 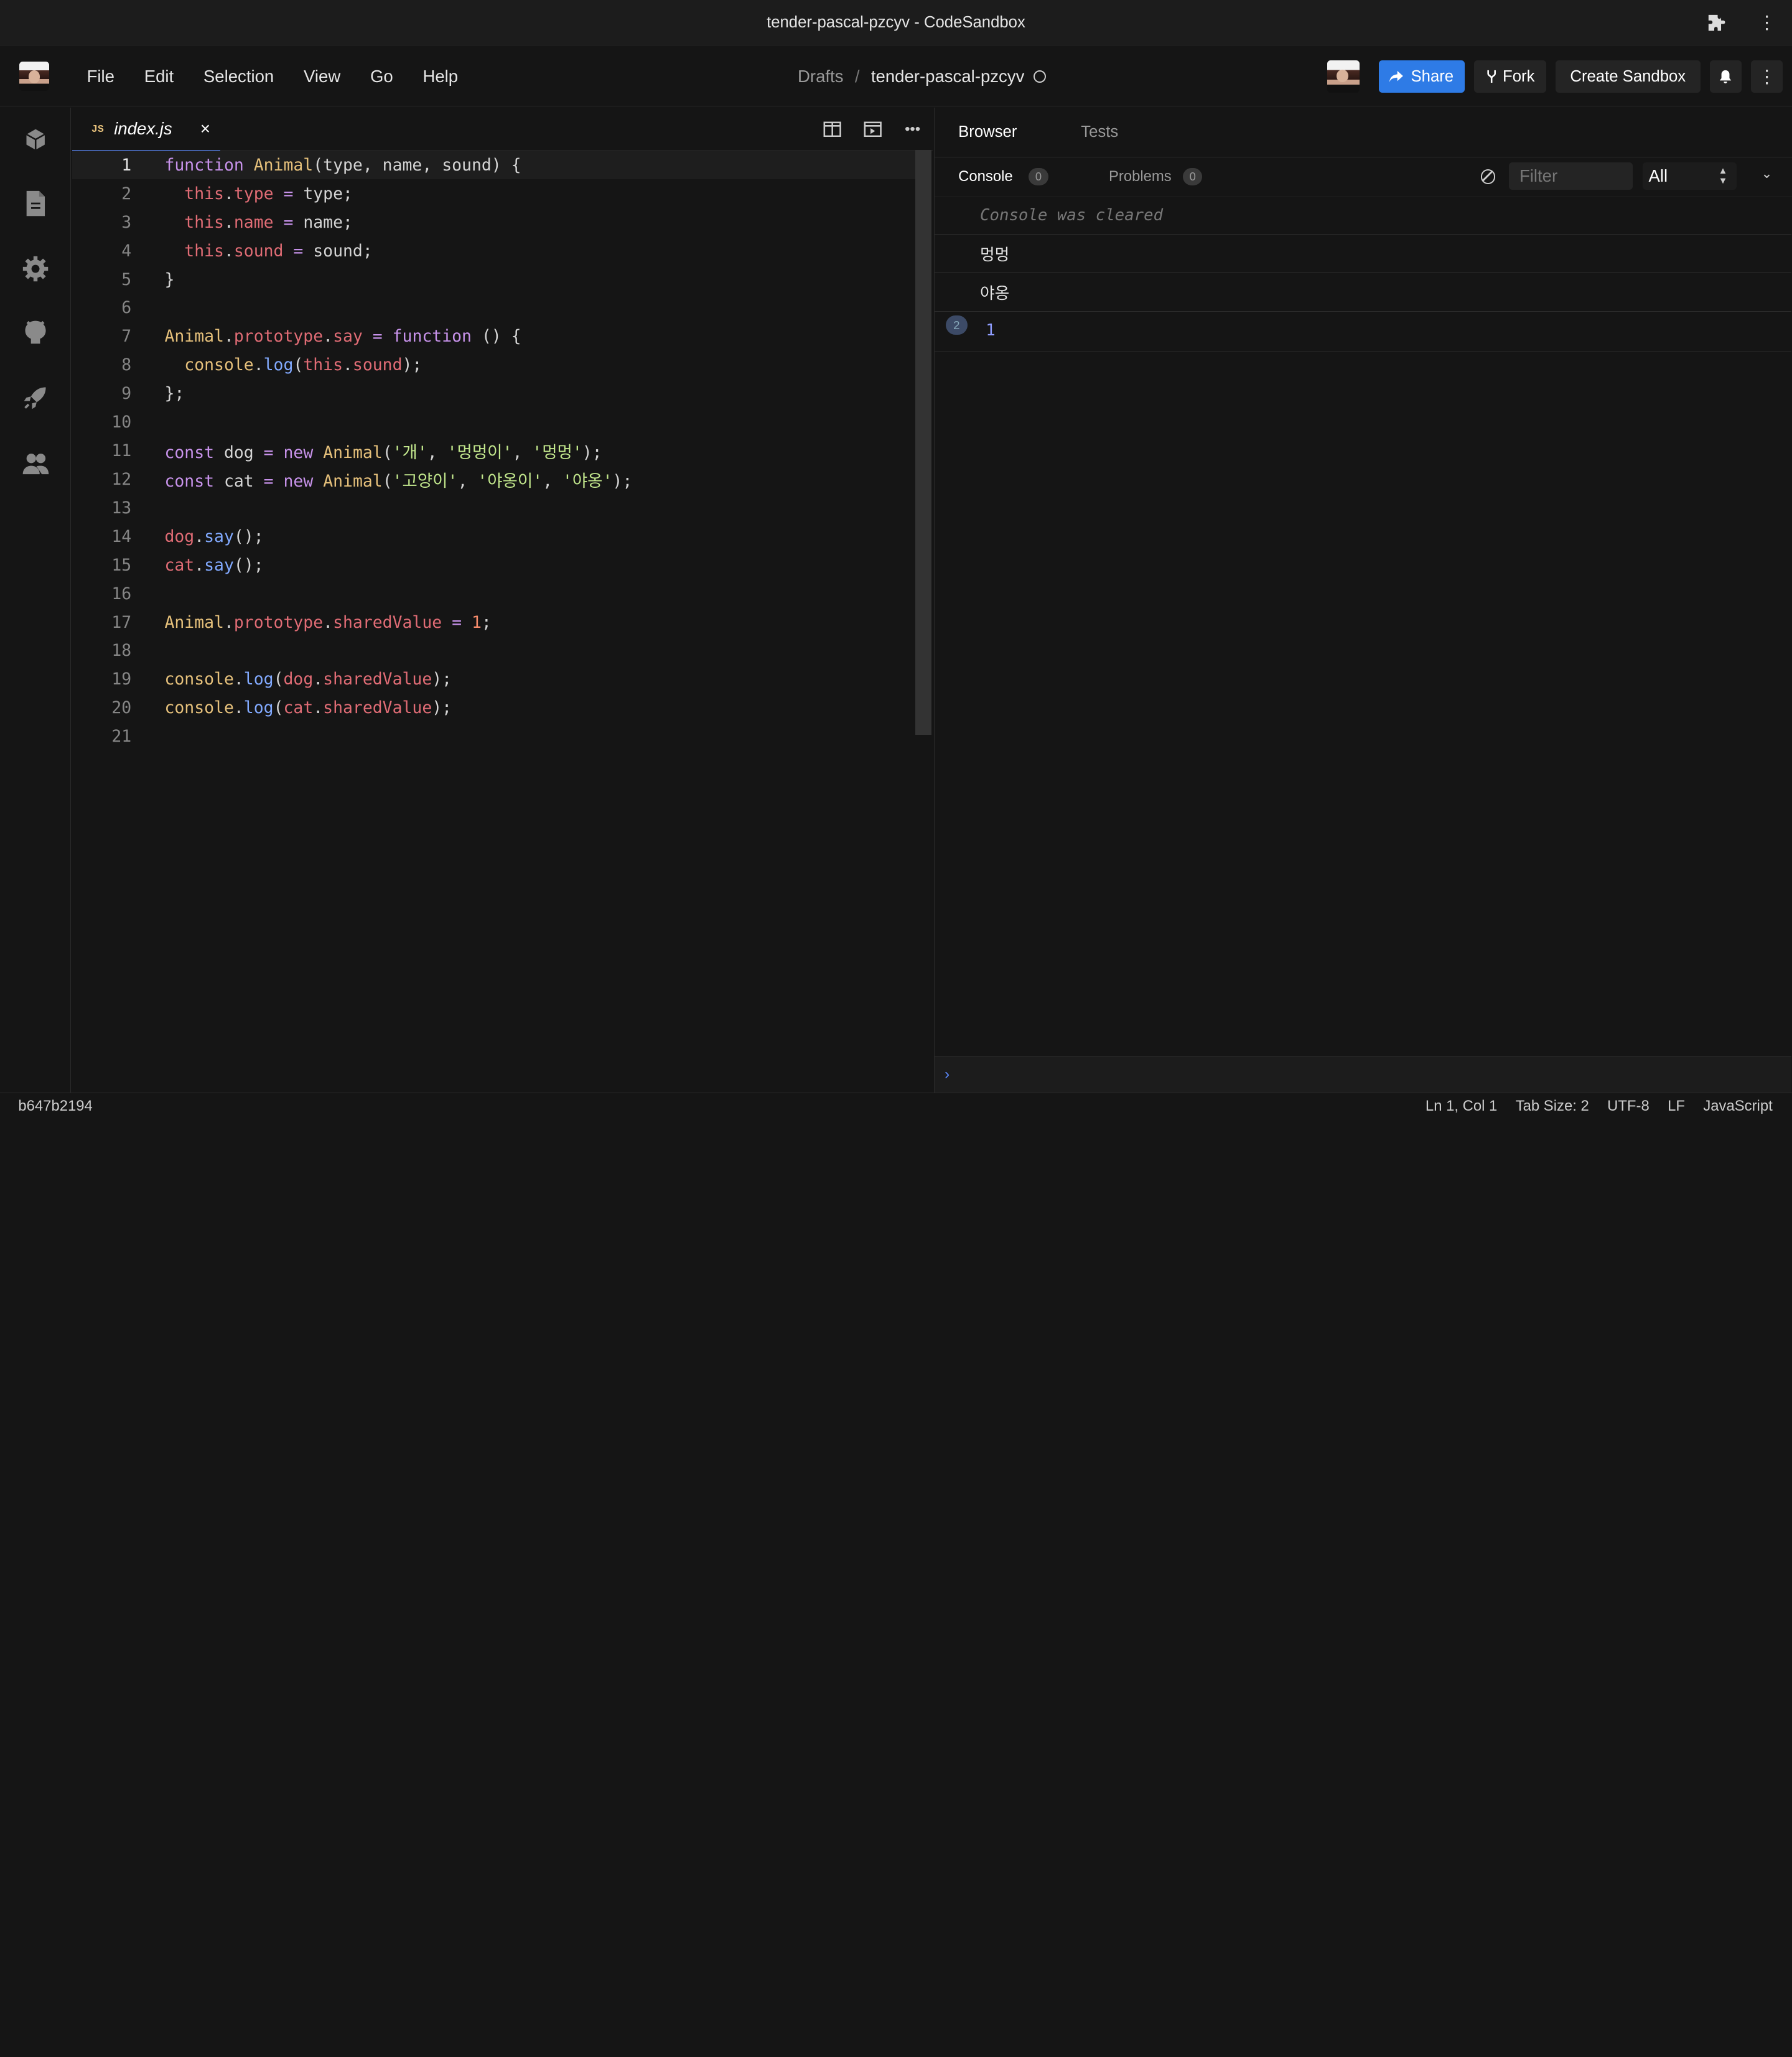 What do you see at coordinates (214, 565) in the screenshot?
I see `line-content: cat.say();` at bounding box center [214, 565].